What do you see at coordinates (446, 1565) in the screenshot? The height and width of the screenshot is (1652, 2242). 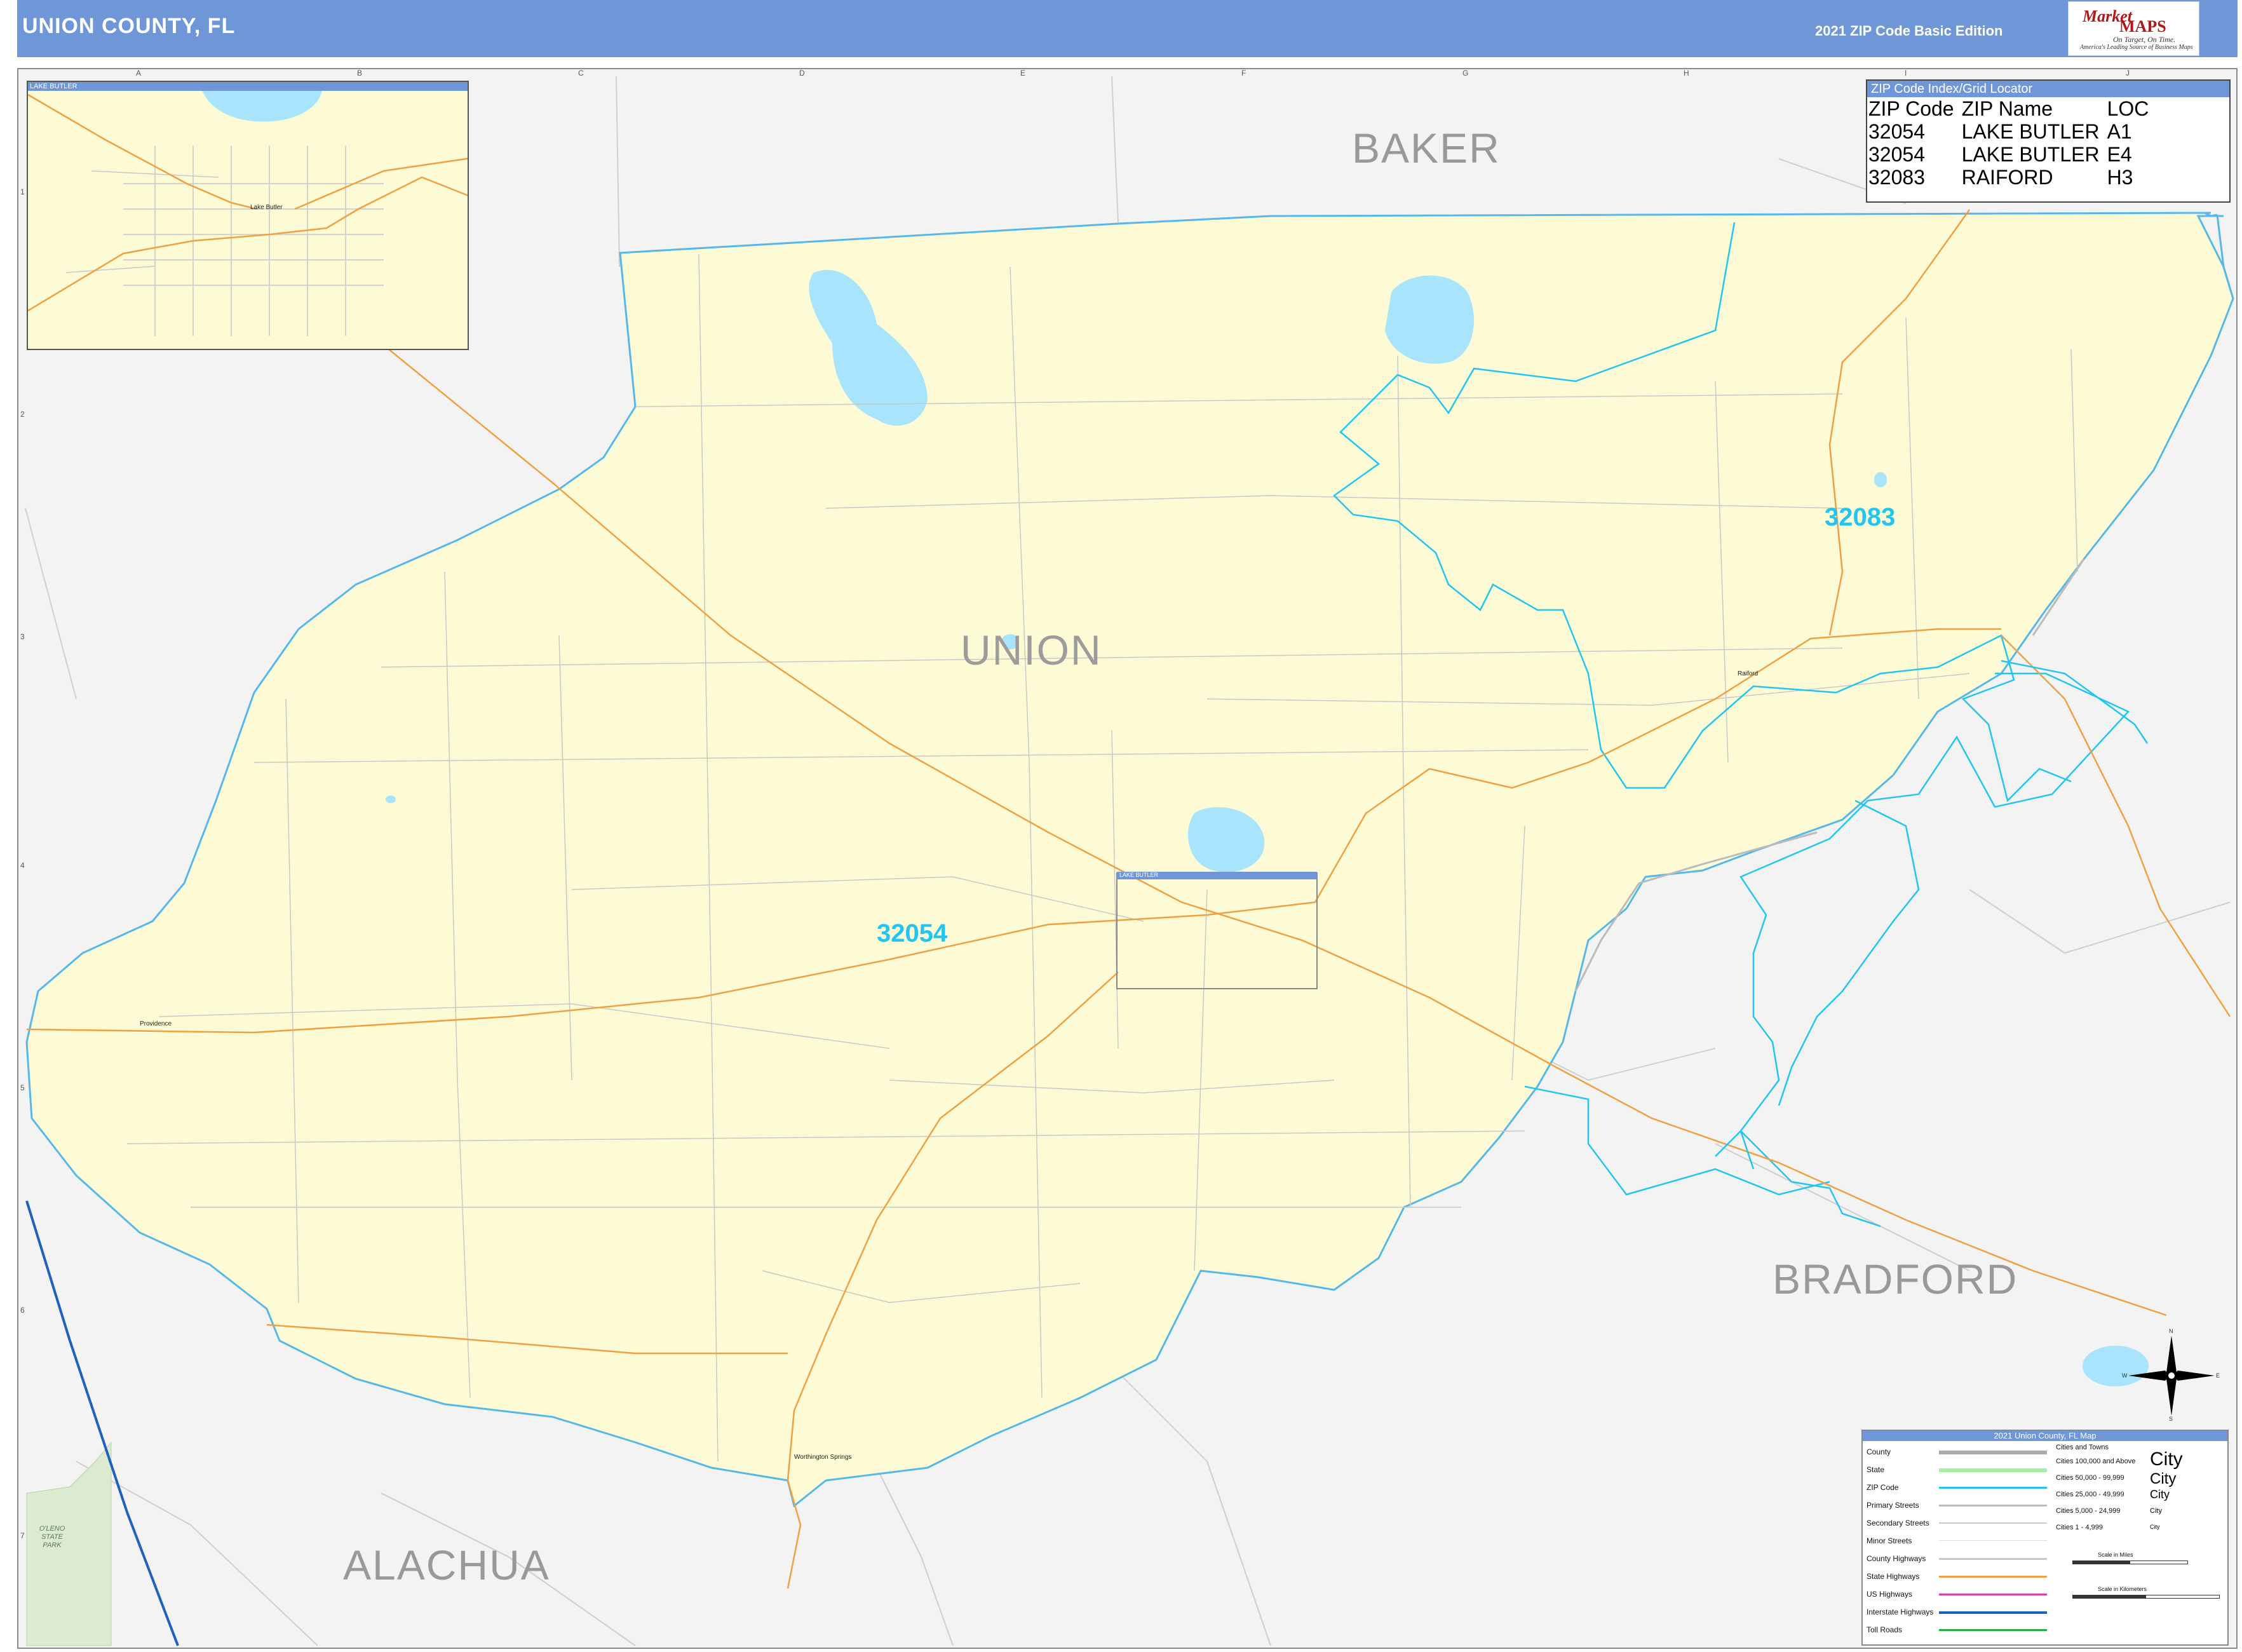 I see `county-label-alachua: ALACHUA` at bounding box center [446, 1565].